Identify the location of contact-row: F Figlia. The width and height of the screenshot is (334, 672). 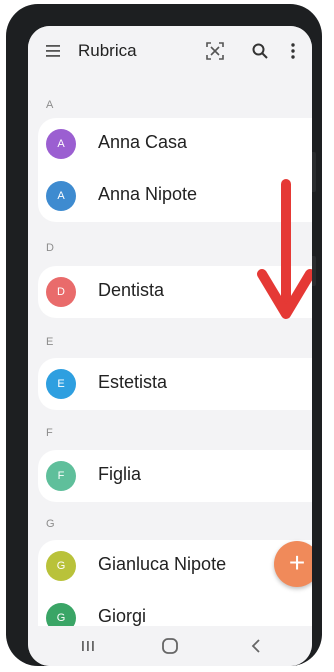
(175, 476).